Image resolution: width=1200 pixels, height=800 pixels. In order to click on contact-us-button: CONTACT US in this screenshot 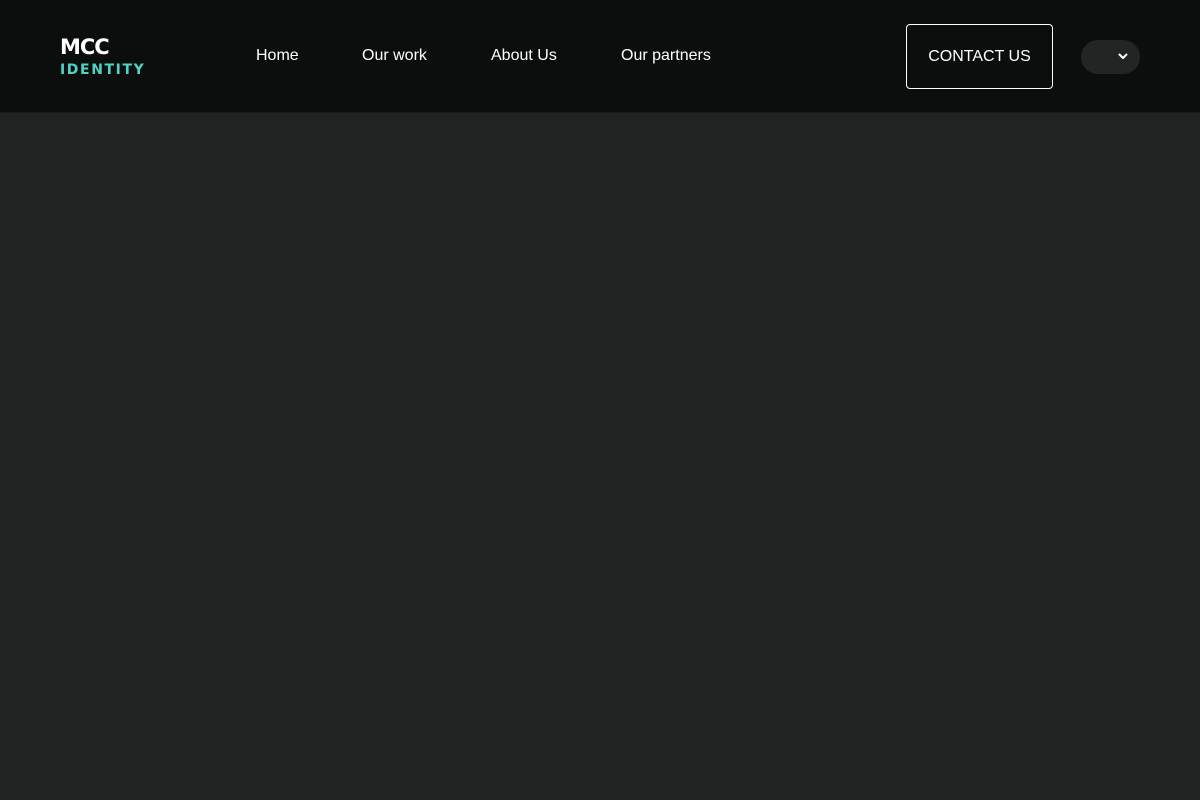, I will do `click(979, 56)`.